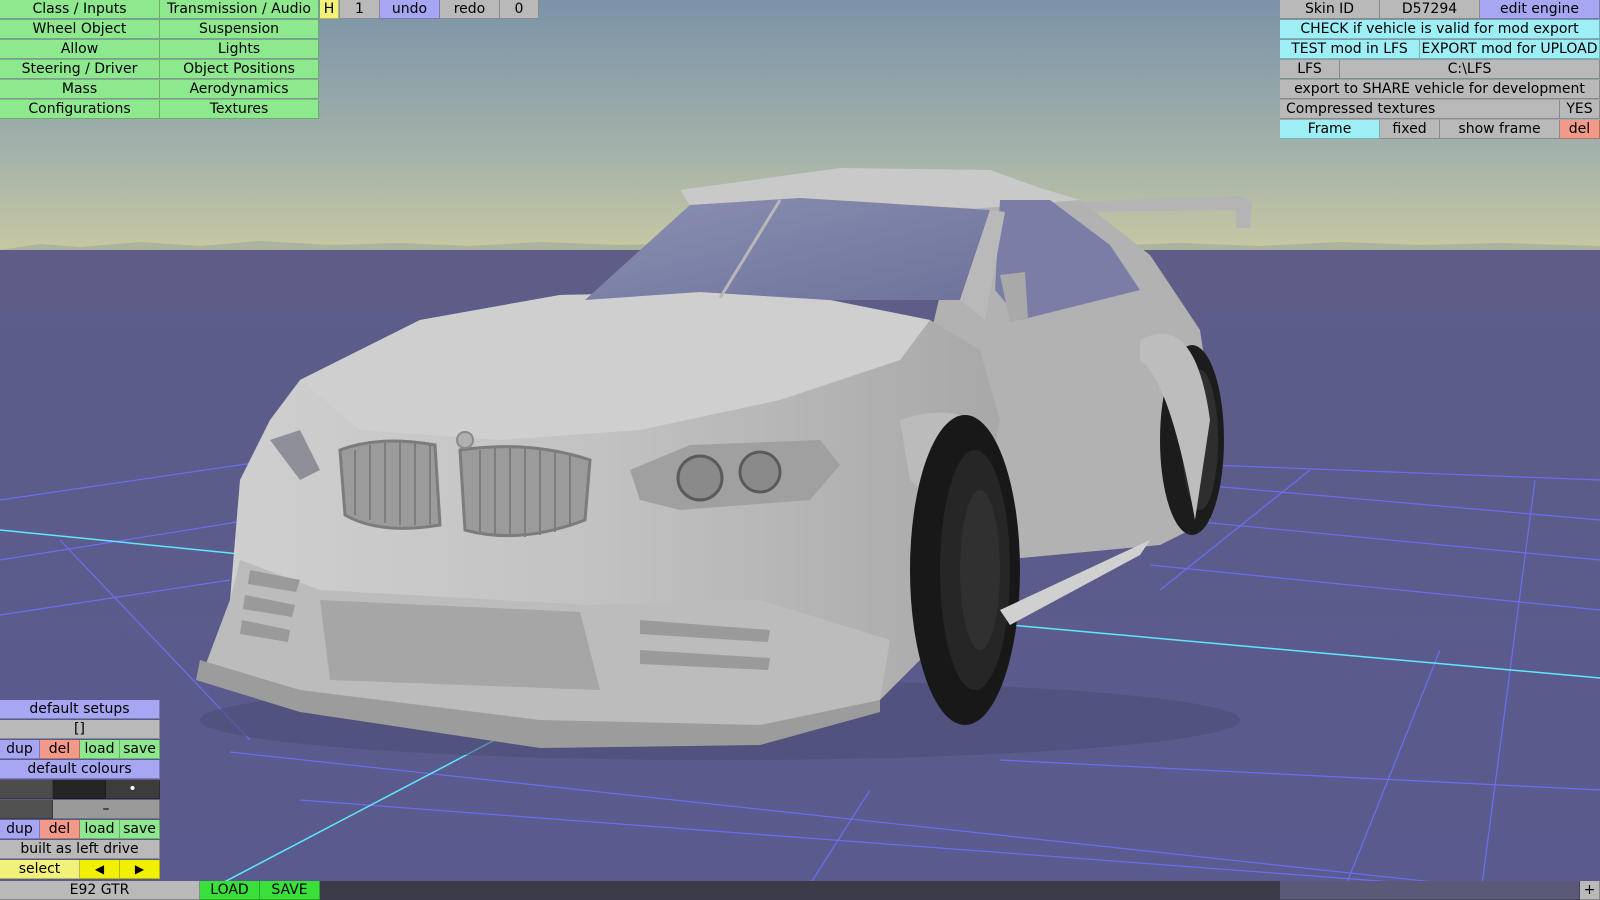  Describe the element at coordinates (290, 890) in the screenshot. I see `save-button: SAVE` at that location.